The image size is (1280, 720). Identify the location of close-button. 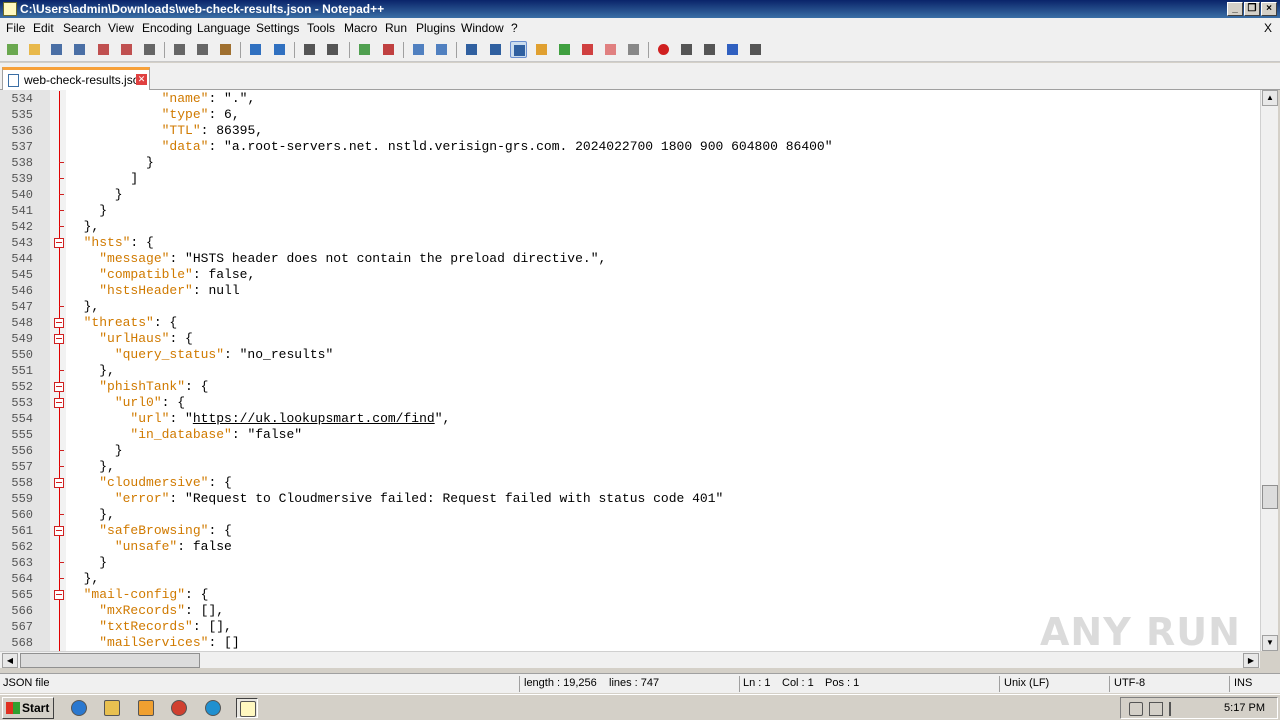
(103, 49).